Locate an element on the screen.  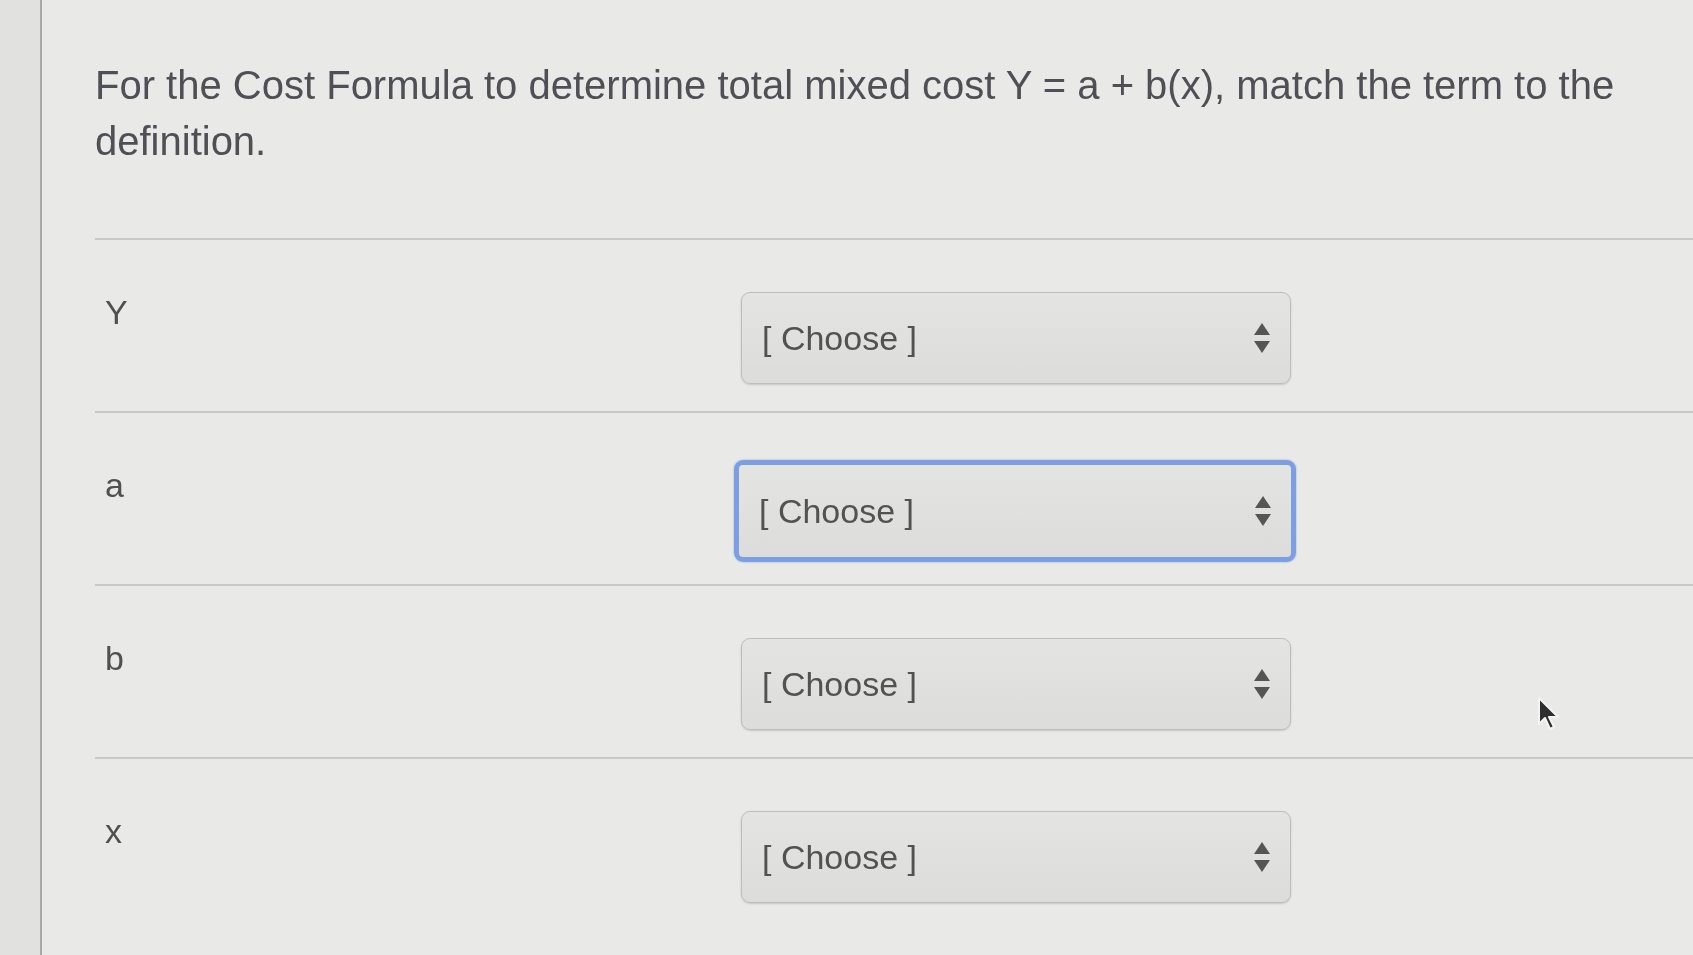
question-text: For the Cost Formula to determine total mixed cost Y = a + b(x), match the term to the definition. is located at coordinates (855, 113).